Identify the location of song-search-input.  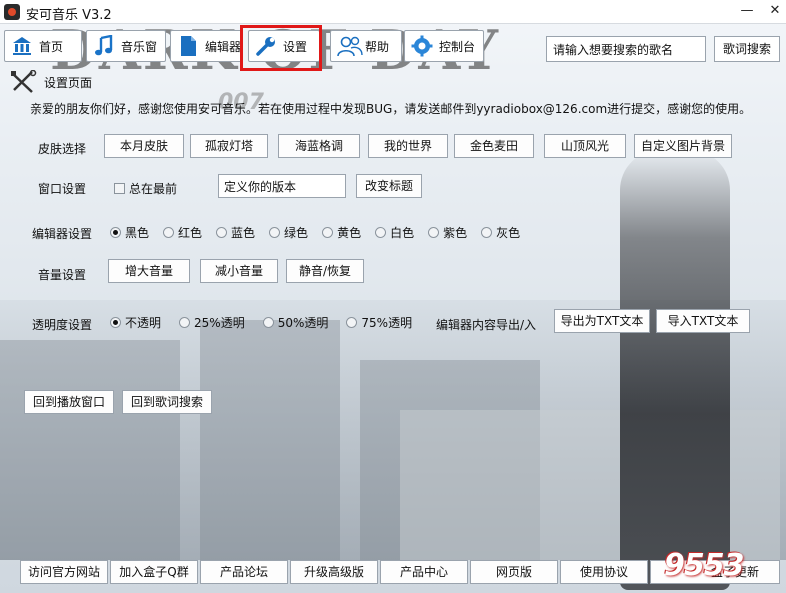
(626, 49).